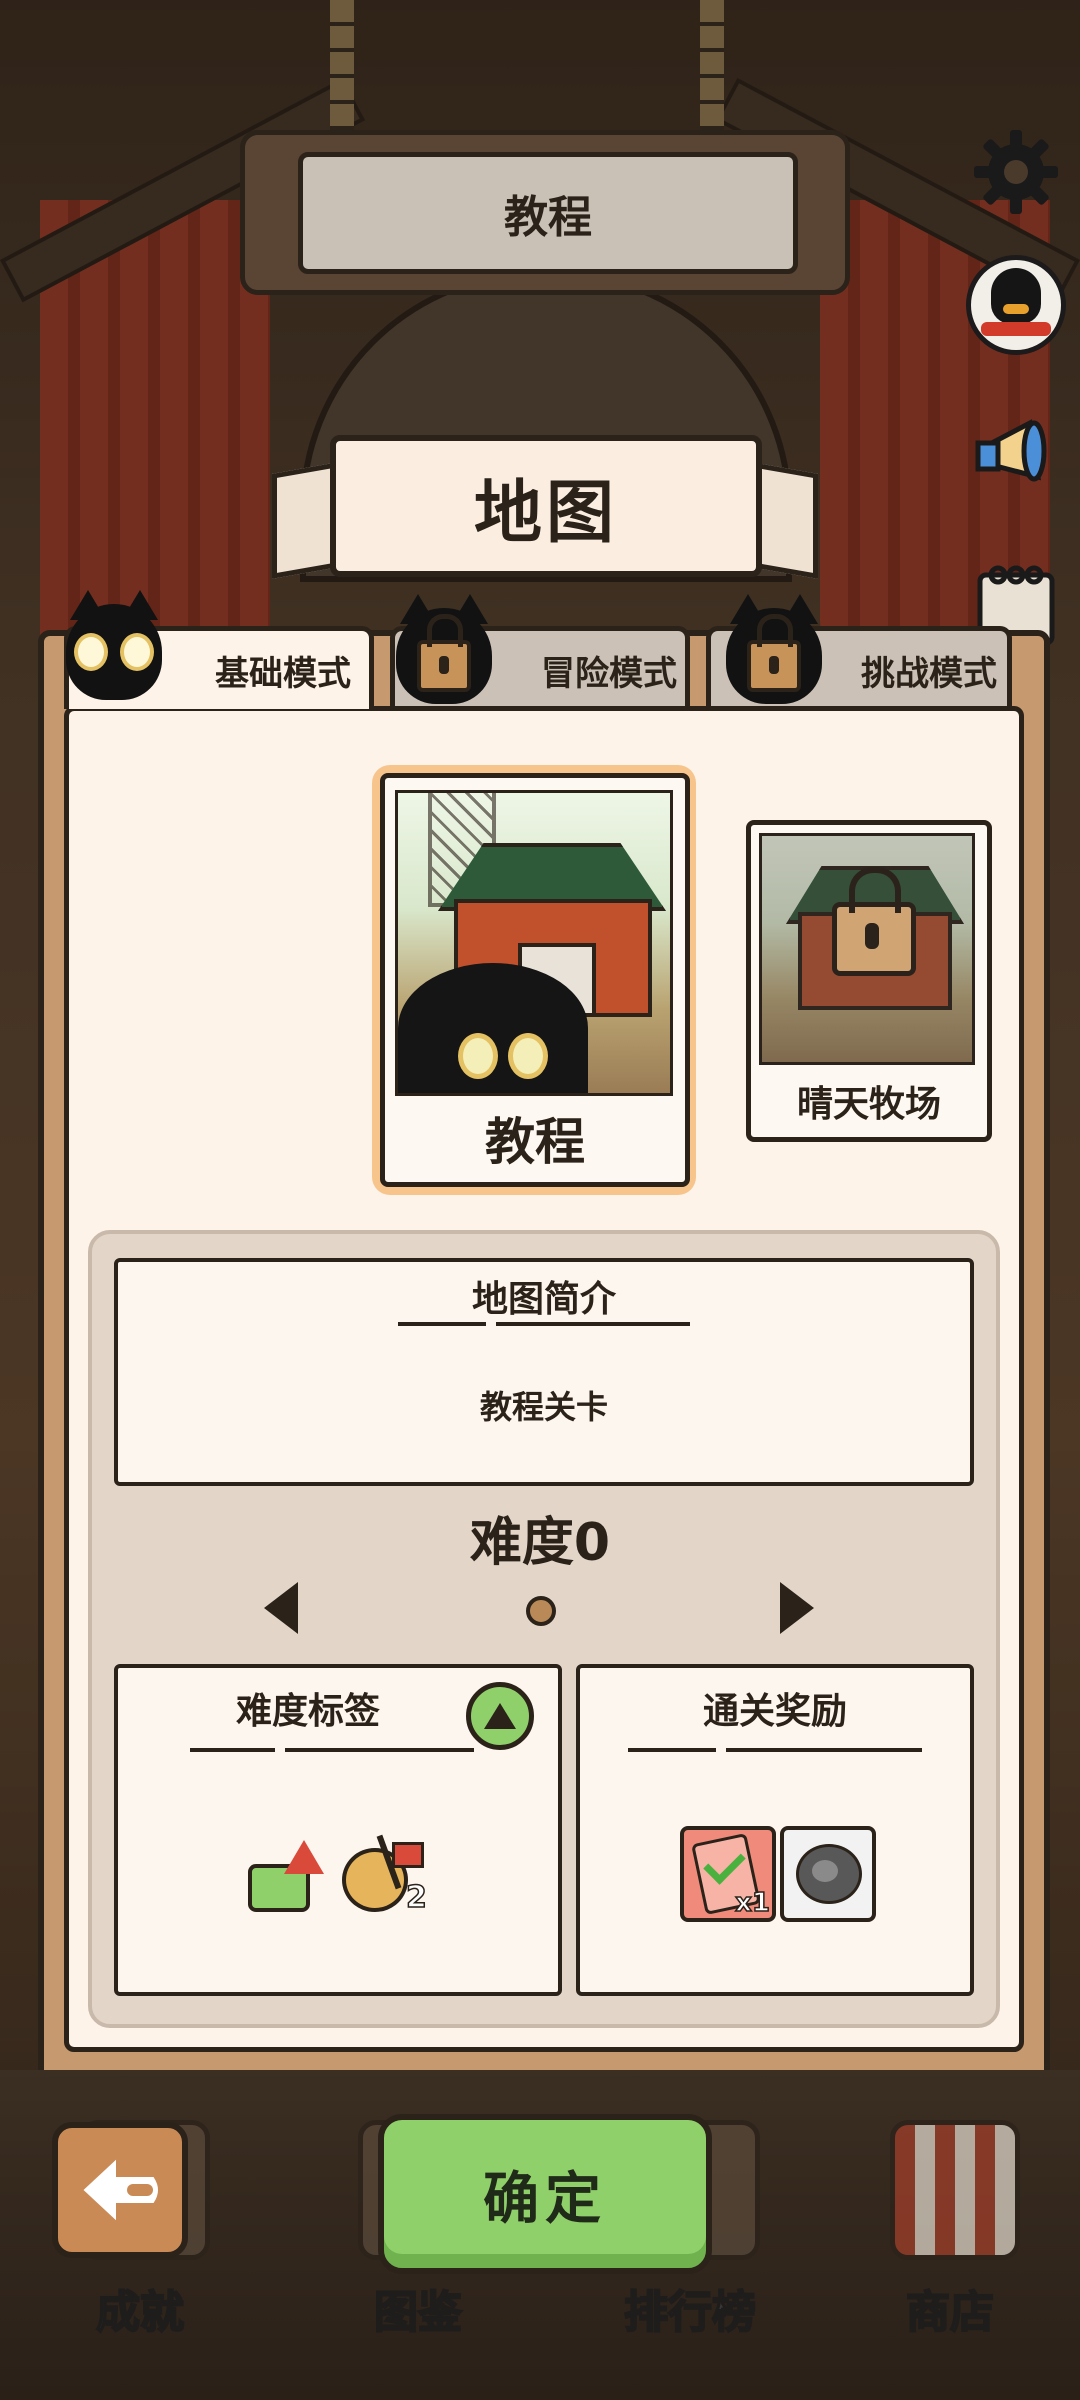  I want to click on map-name-sunny-ranch: 晴天牧场, so click(868, 1104).